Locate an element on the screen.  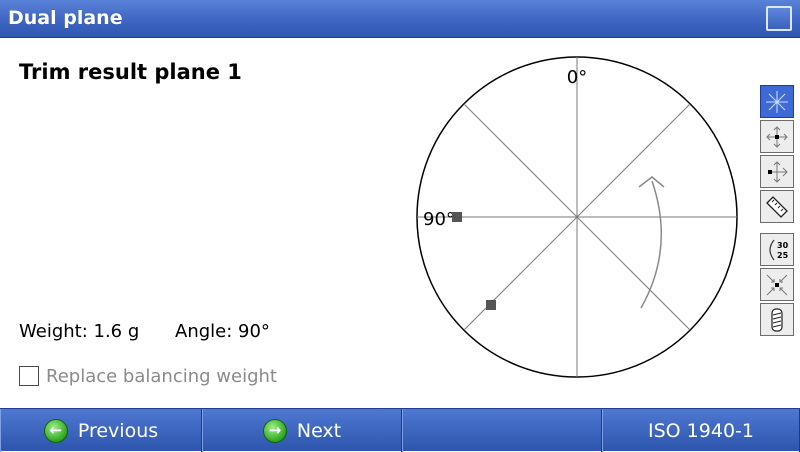
iso-standard-label: ISO 1940-1 is located at coordinates (701, 430).